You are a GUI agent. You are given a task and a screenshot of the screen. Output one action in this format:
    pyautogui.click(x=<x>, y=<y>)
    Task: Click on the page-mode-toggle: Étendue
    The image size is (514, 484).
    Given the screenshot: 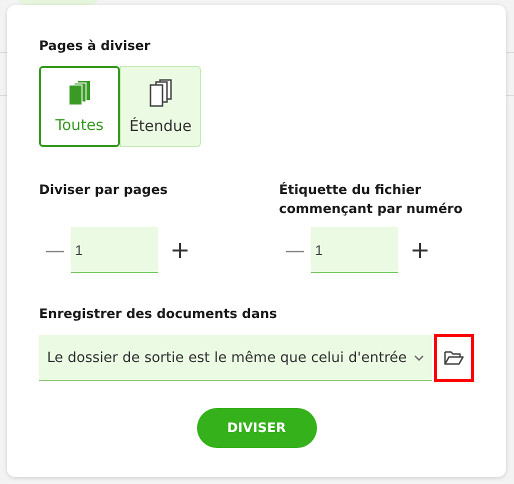 What is the action you would take?
    pyautogui.click(x=160, y=106)
    